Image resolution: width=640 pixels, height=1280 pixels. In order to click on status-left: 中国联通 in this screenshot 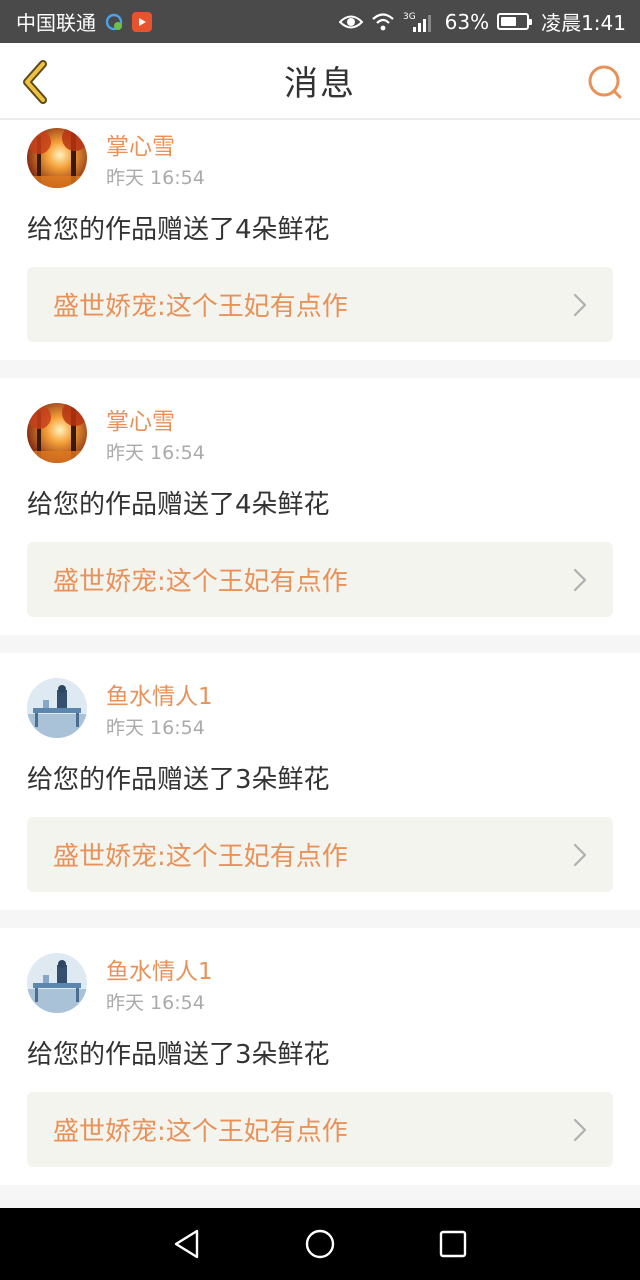, I will do `click(84, 21)`.